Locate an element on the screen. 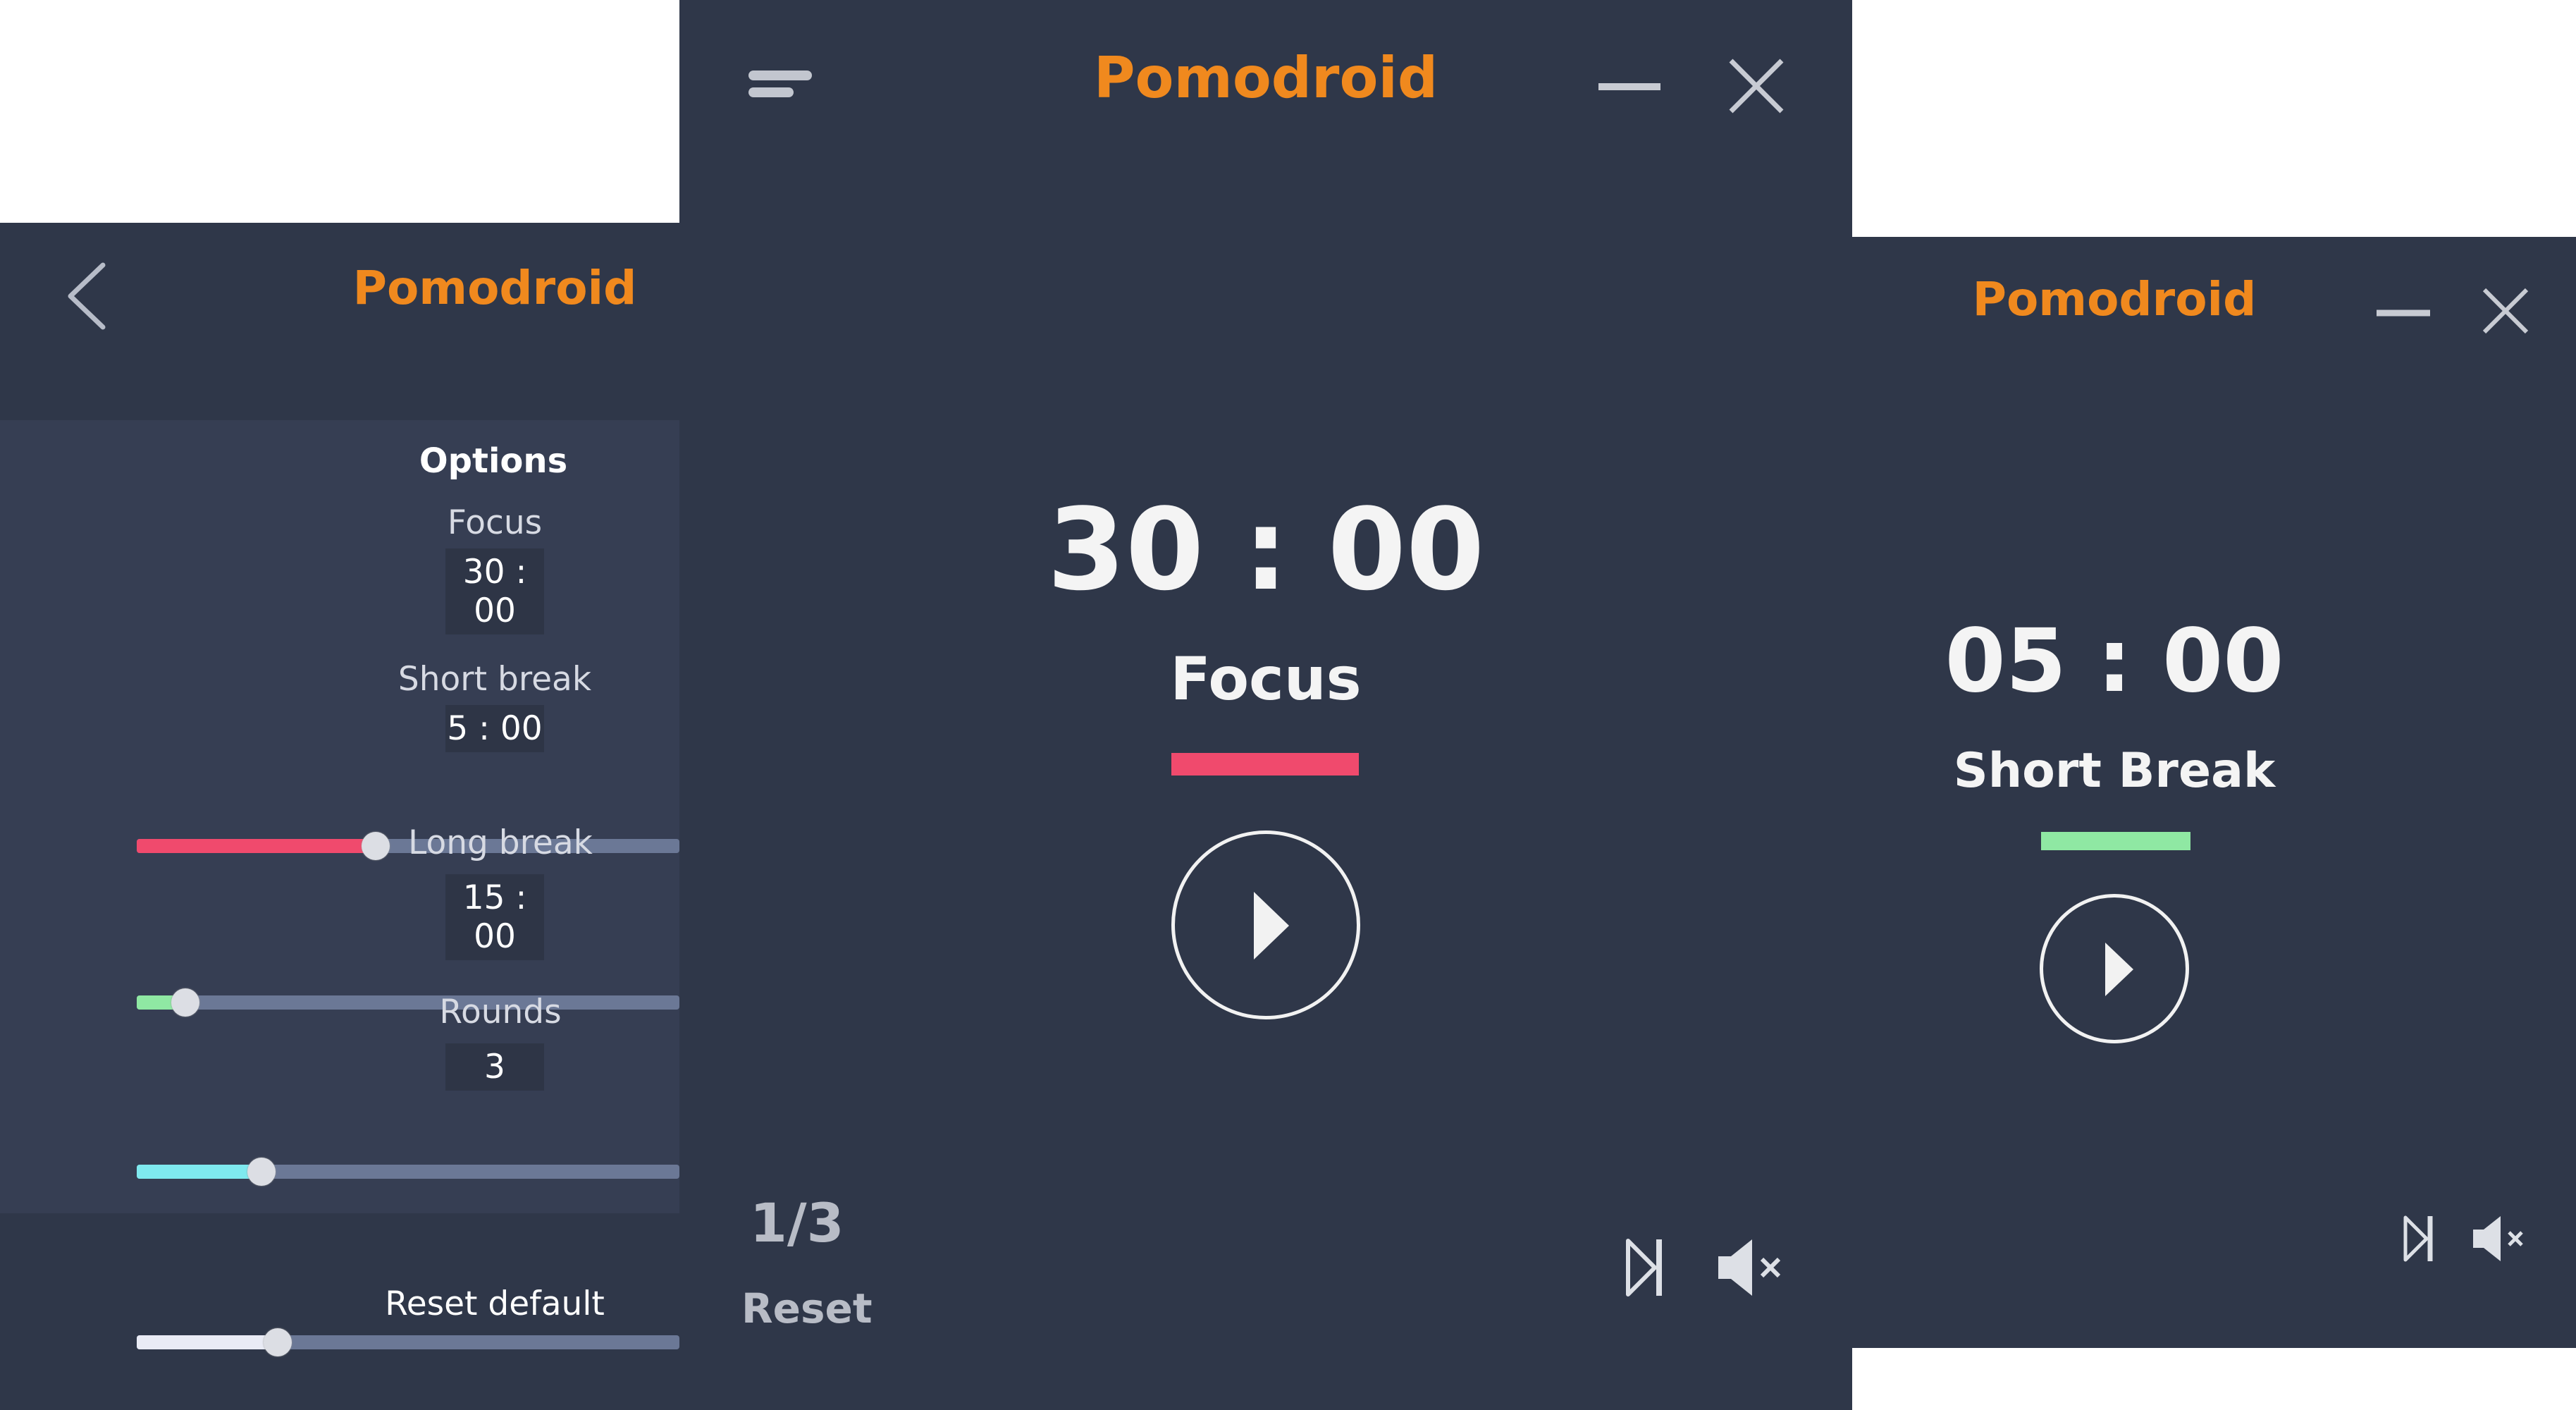 This screenshot has width=2576, height=1410. rounds-value: 3 is located at coordinates (494, 1067).